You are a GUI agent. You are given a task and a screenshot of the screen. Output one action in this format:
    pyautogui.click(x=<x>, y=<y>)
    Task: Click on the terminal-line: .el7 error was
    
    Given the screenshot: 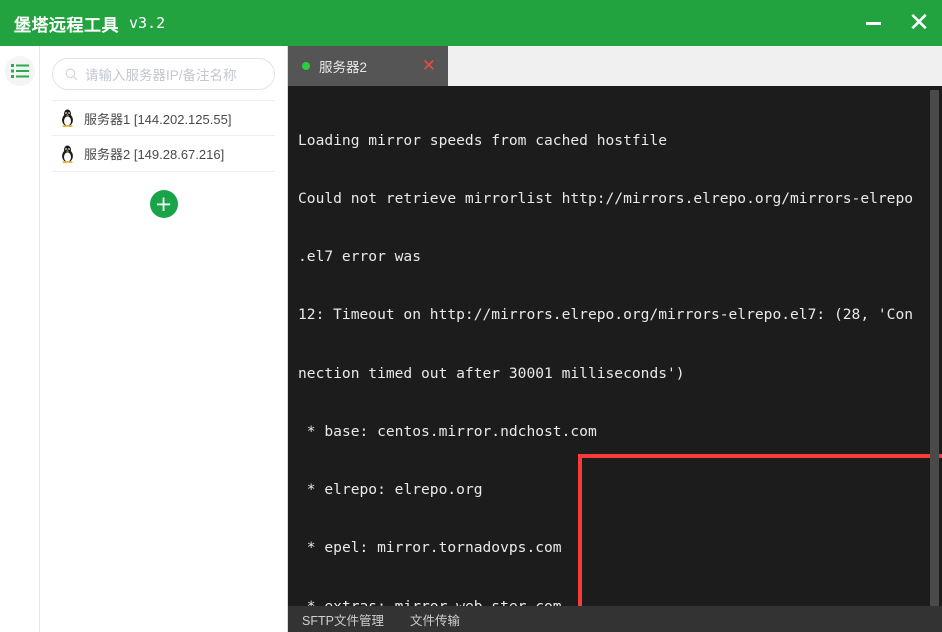 What is the action you would take?
    pyautogui.click(x=360, y=257)
    